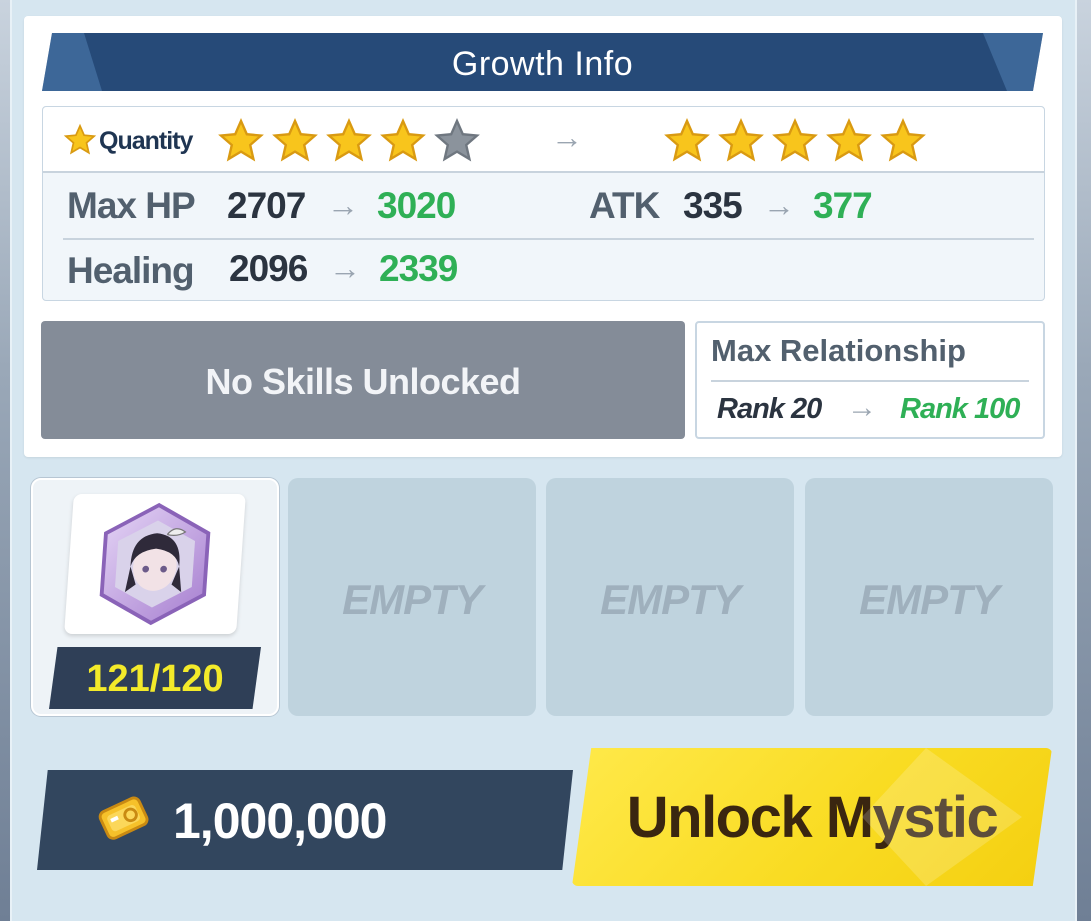  Describe the element at coordinates (624, 205) in the screenshot. I see `stat-label-atk: ATK` at that location.